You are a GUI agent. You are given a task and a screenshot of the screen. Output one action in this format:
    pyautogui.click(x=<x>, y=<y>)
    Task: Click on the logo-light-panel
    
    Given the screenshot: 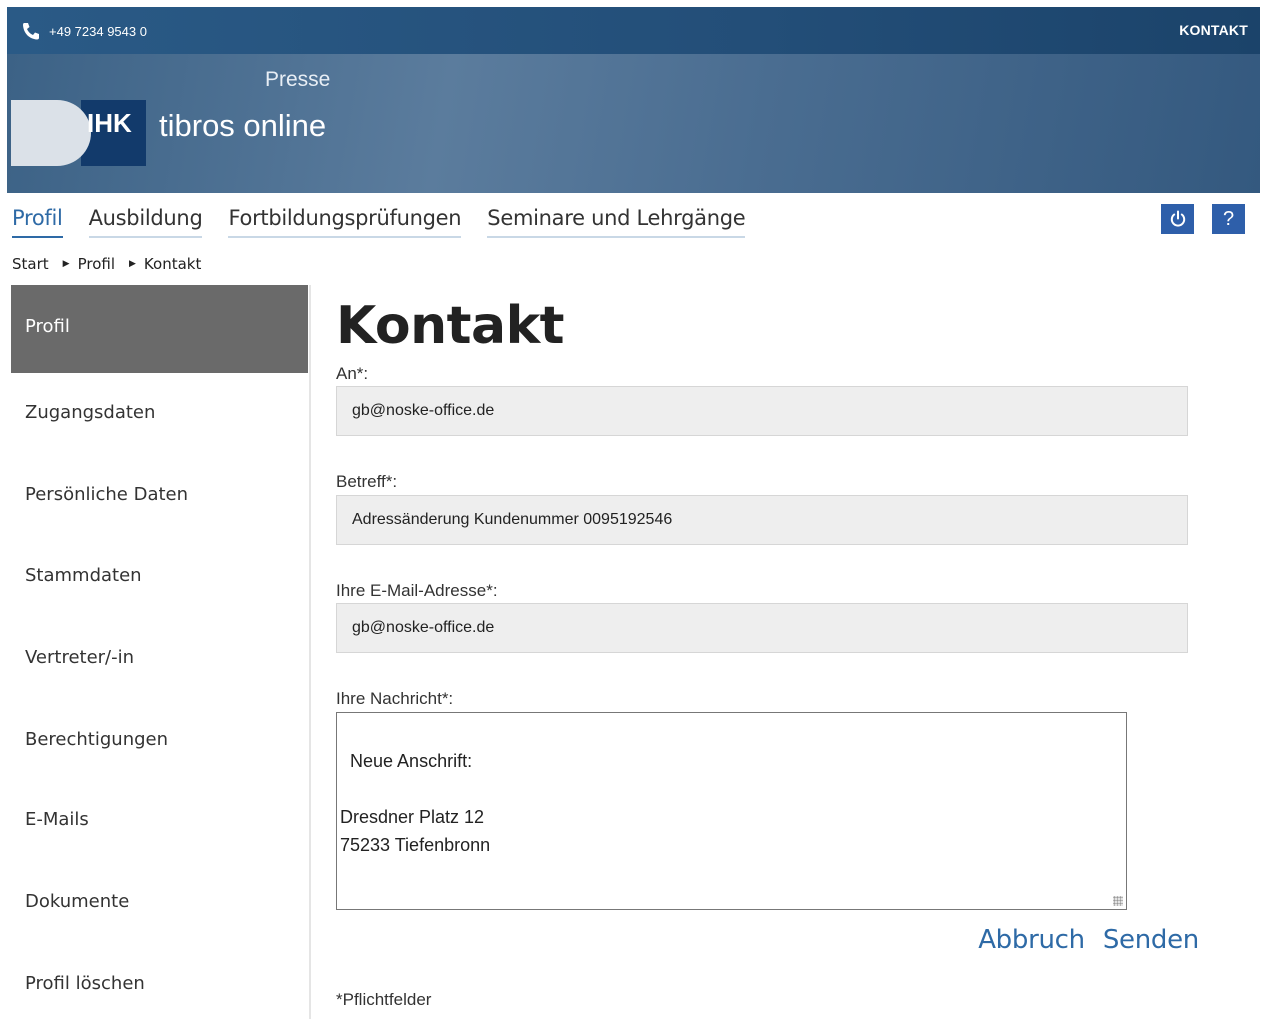 What is the action you would take?
    pyautogui.click(x=51, y=133)
    